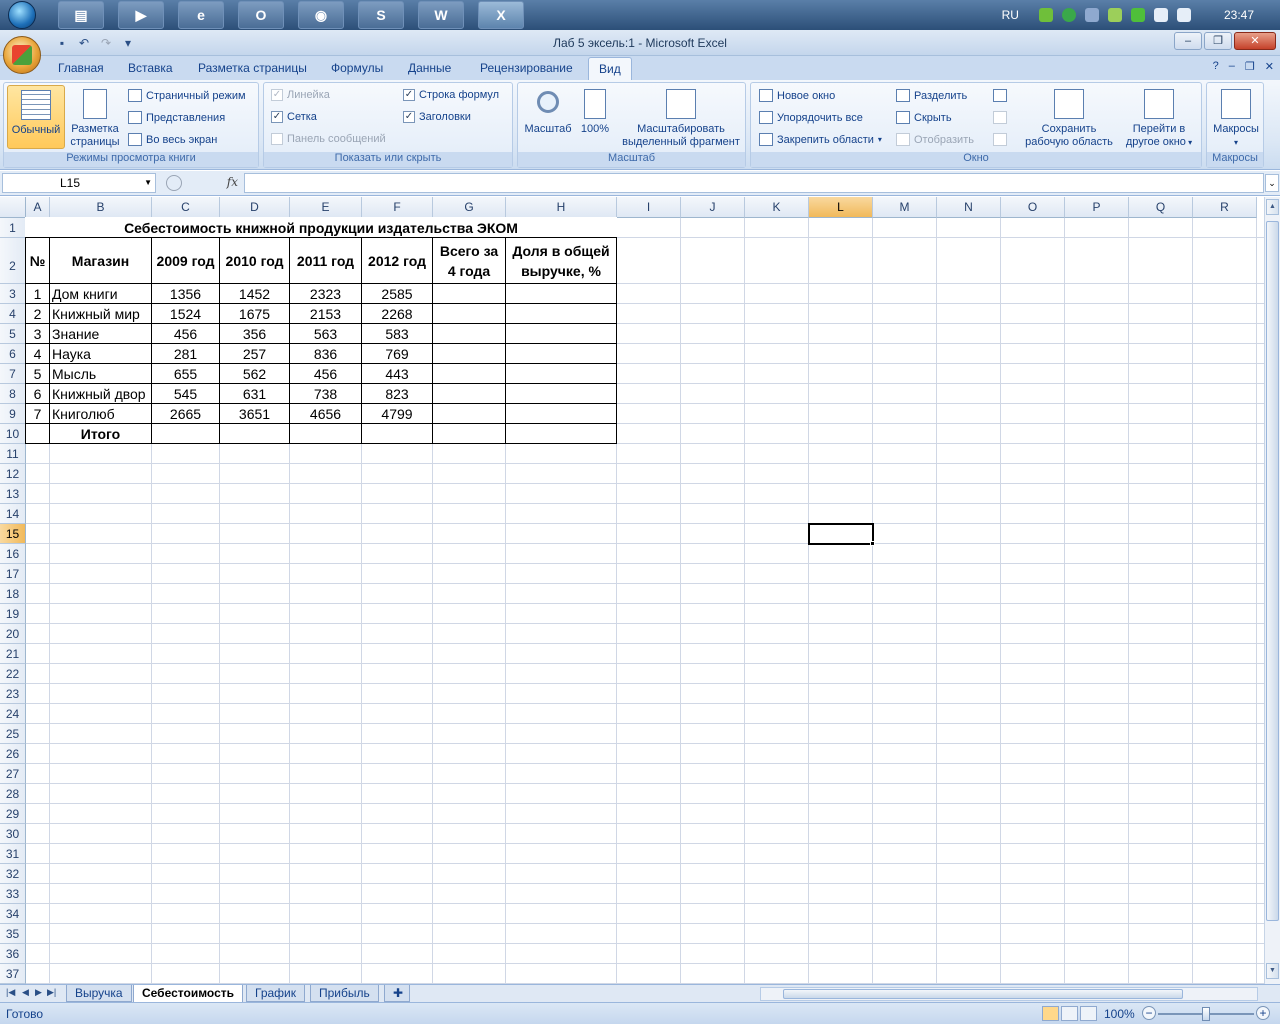 Image resolution: width=1280 pixels, height=1024 pixels. What do you see at coordinates (185, 313) in the screenshot?
I see `cell-2009: 1524` at bounding box center [185, 313].